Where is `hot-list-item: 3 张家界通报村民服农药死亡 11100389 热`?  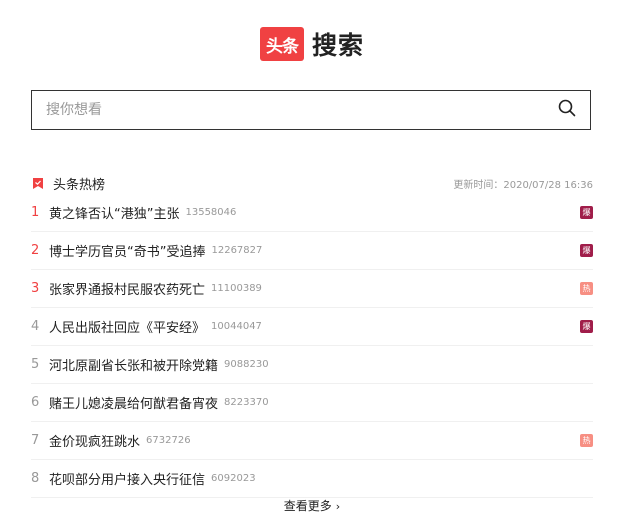 hot-list-item: 3 张家界通报村民服农药死亡 11100389 热 is located at coordinates (312, 289).